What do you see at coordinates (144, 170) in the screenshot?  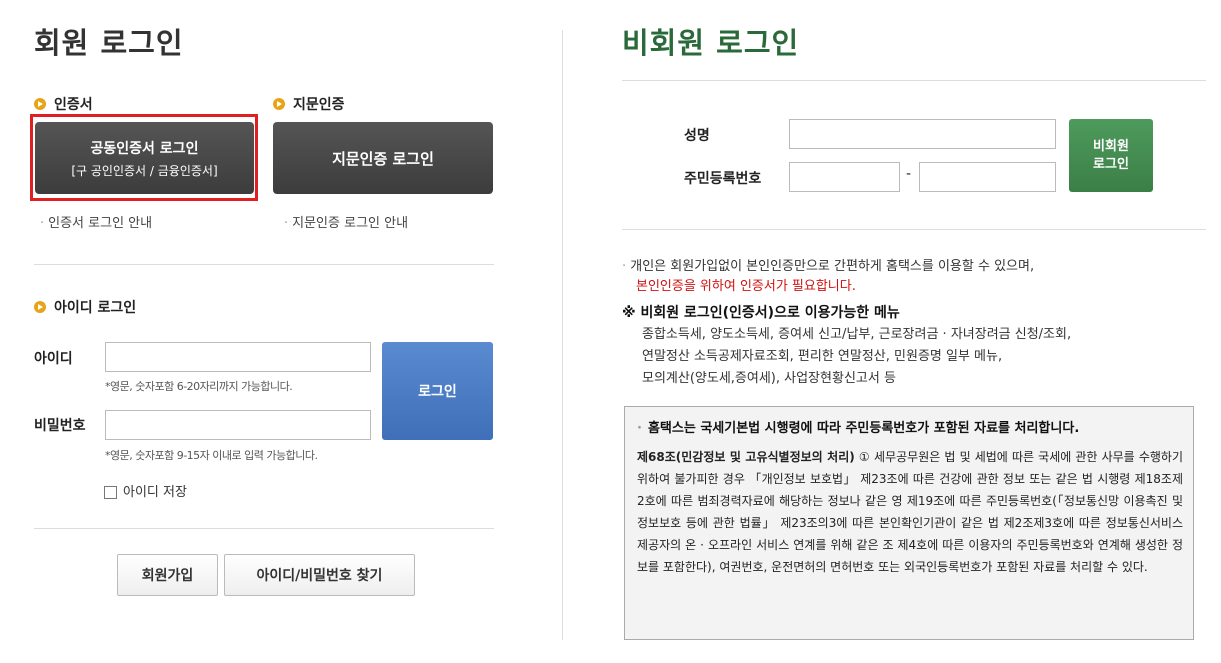 I see `cert-login-sublabel: [구 공인인증서 / 금융인증서]` at bounding box center [144, 170].